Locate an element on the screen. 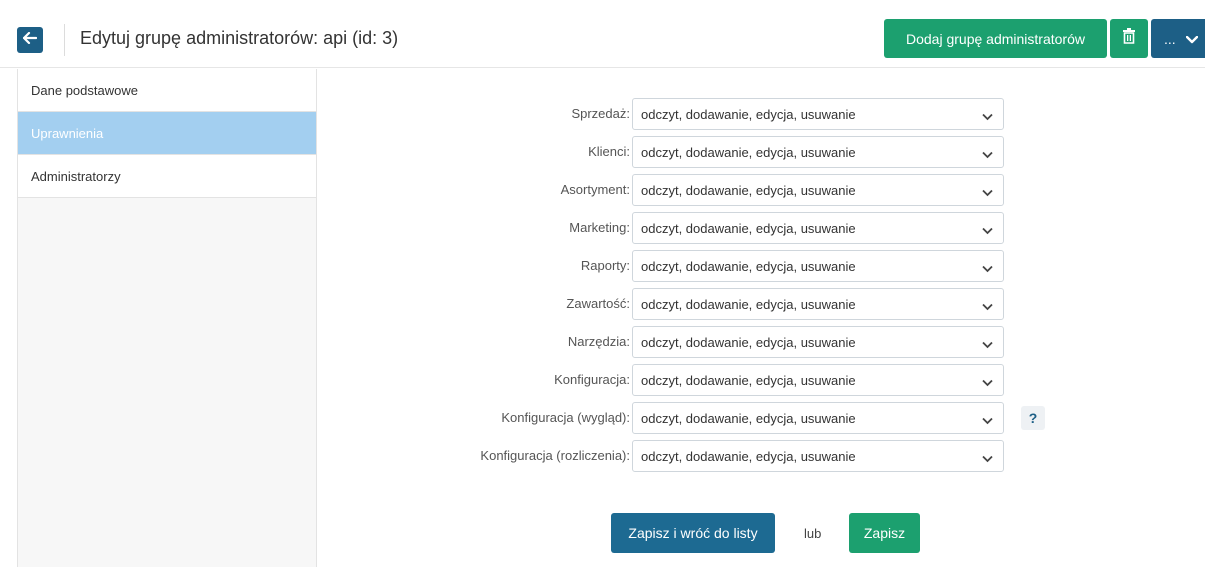  field-label: Klienci: is located at coordinates (609, 151).